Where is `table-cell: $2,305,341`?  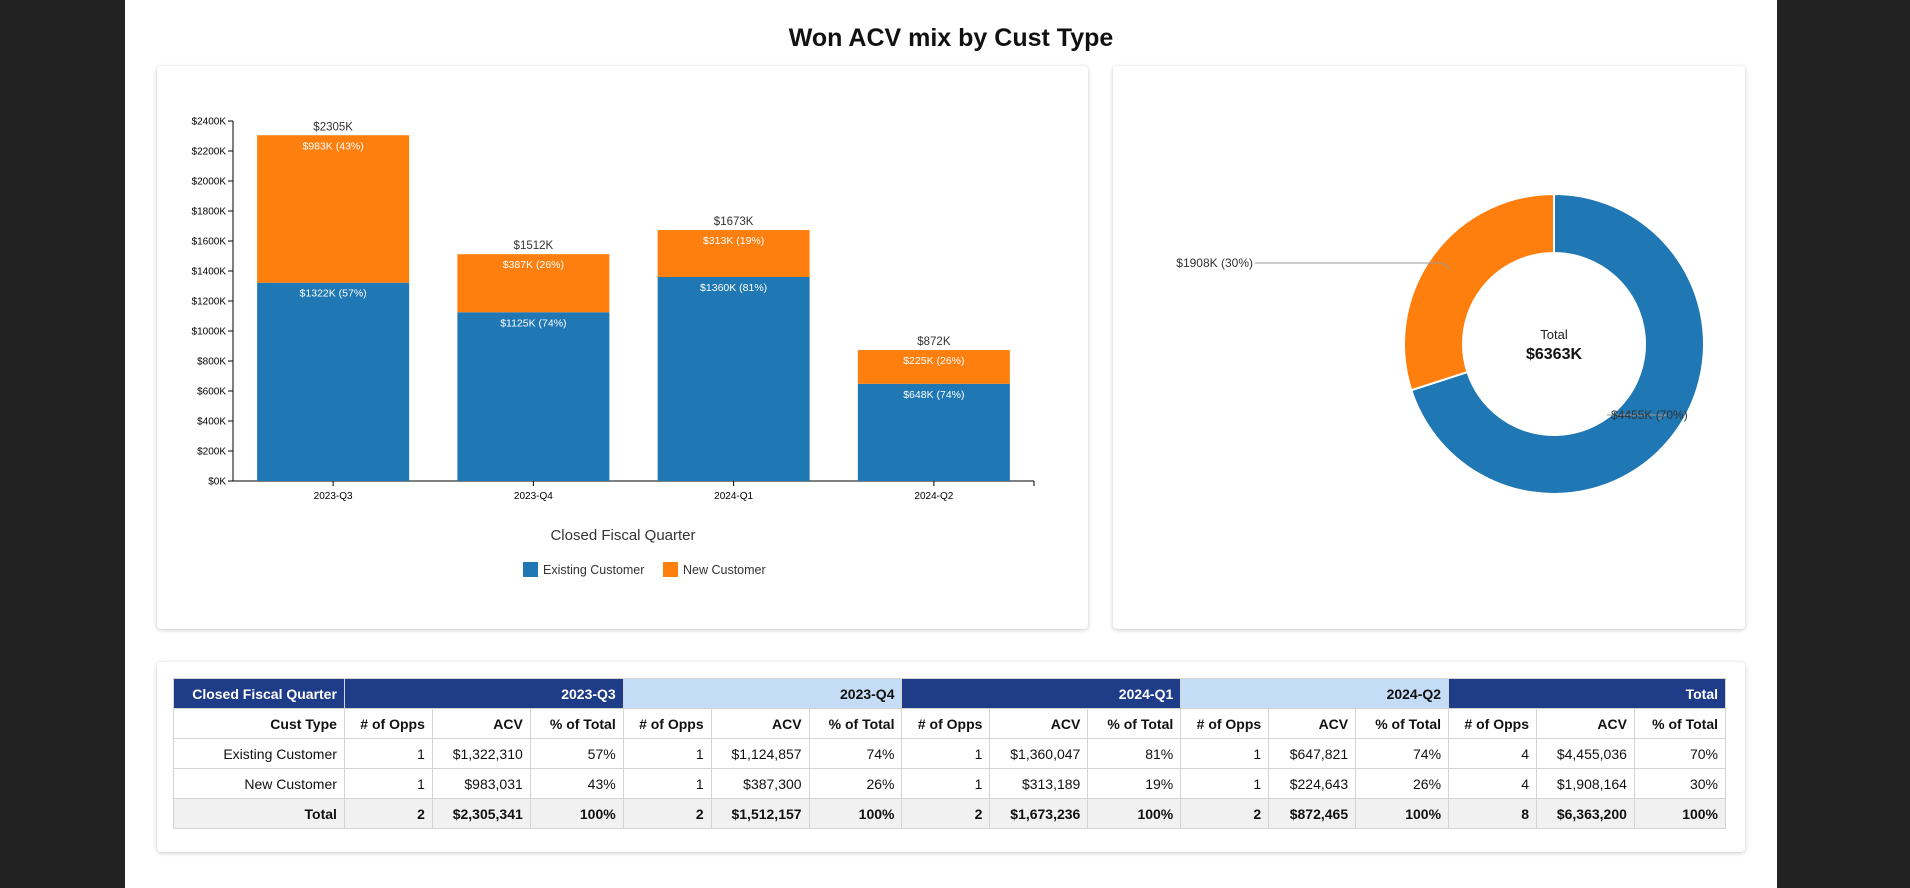
table-cell: $2,305,341 is located at coordinates (481, 813).